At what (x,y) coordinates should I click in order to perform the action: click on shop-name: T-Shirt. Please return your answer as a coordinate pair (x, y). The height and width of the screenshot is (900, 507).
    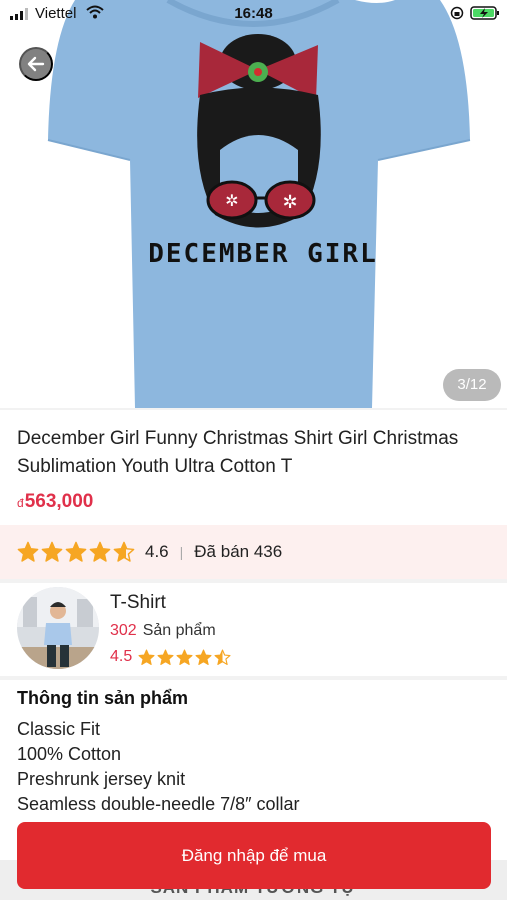
    Looking at the image, I should click on (138, 603).